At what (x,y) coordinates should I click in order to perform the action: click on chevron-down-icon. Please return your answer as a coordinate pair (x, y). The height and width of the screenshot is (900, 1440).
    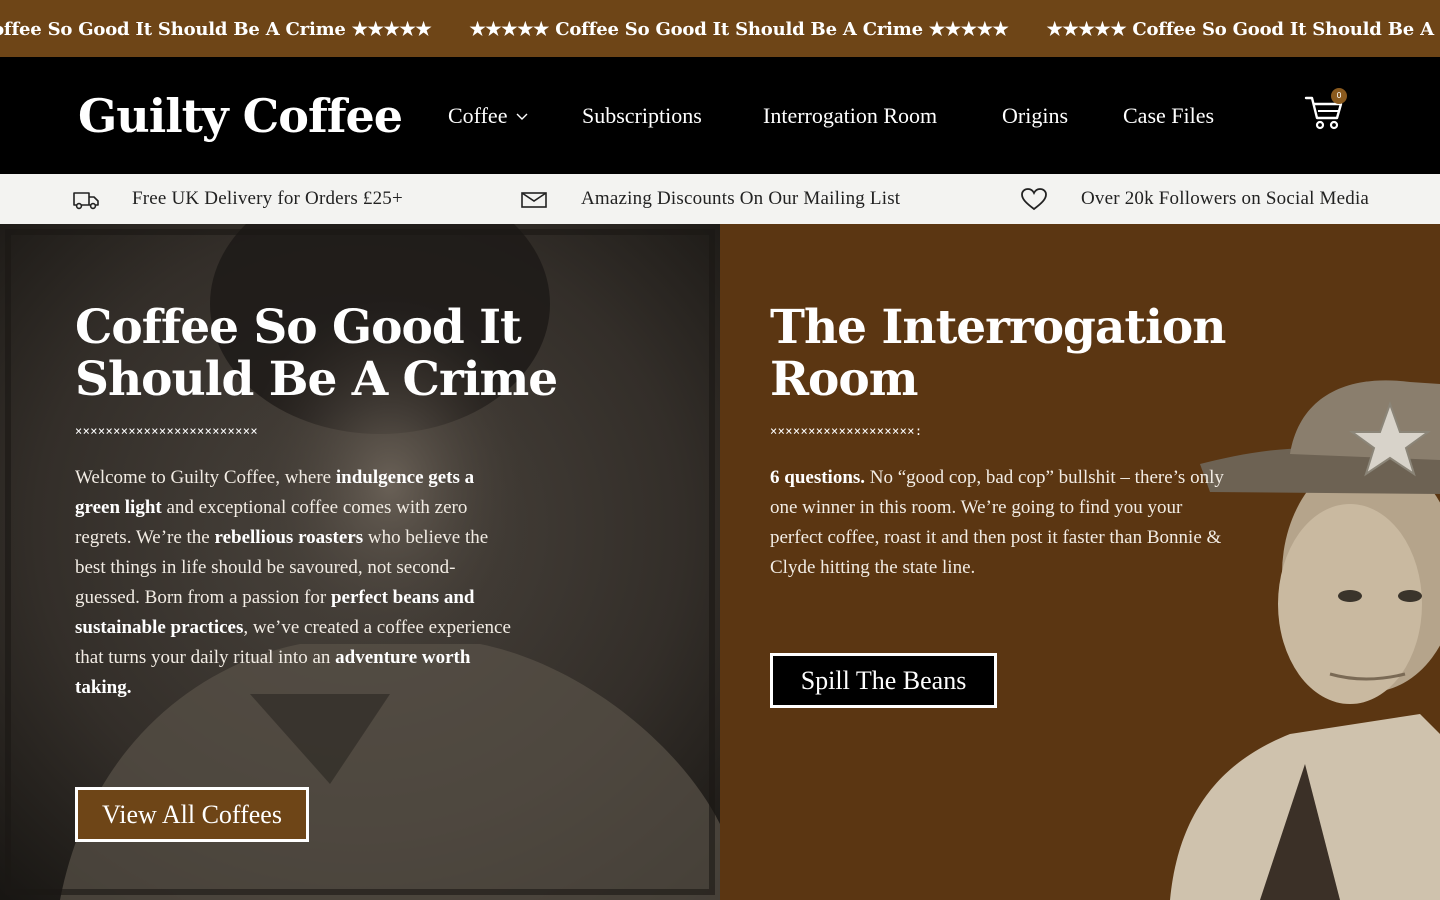
    Looking at the image, I should click on (522, 116).